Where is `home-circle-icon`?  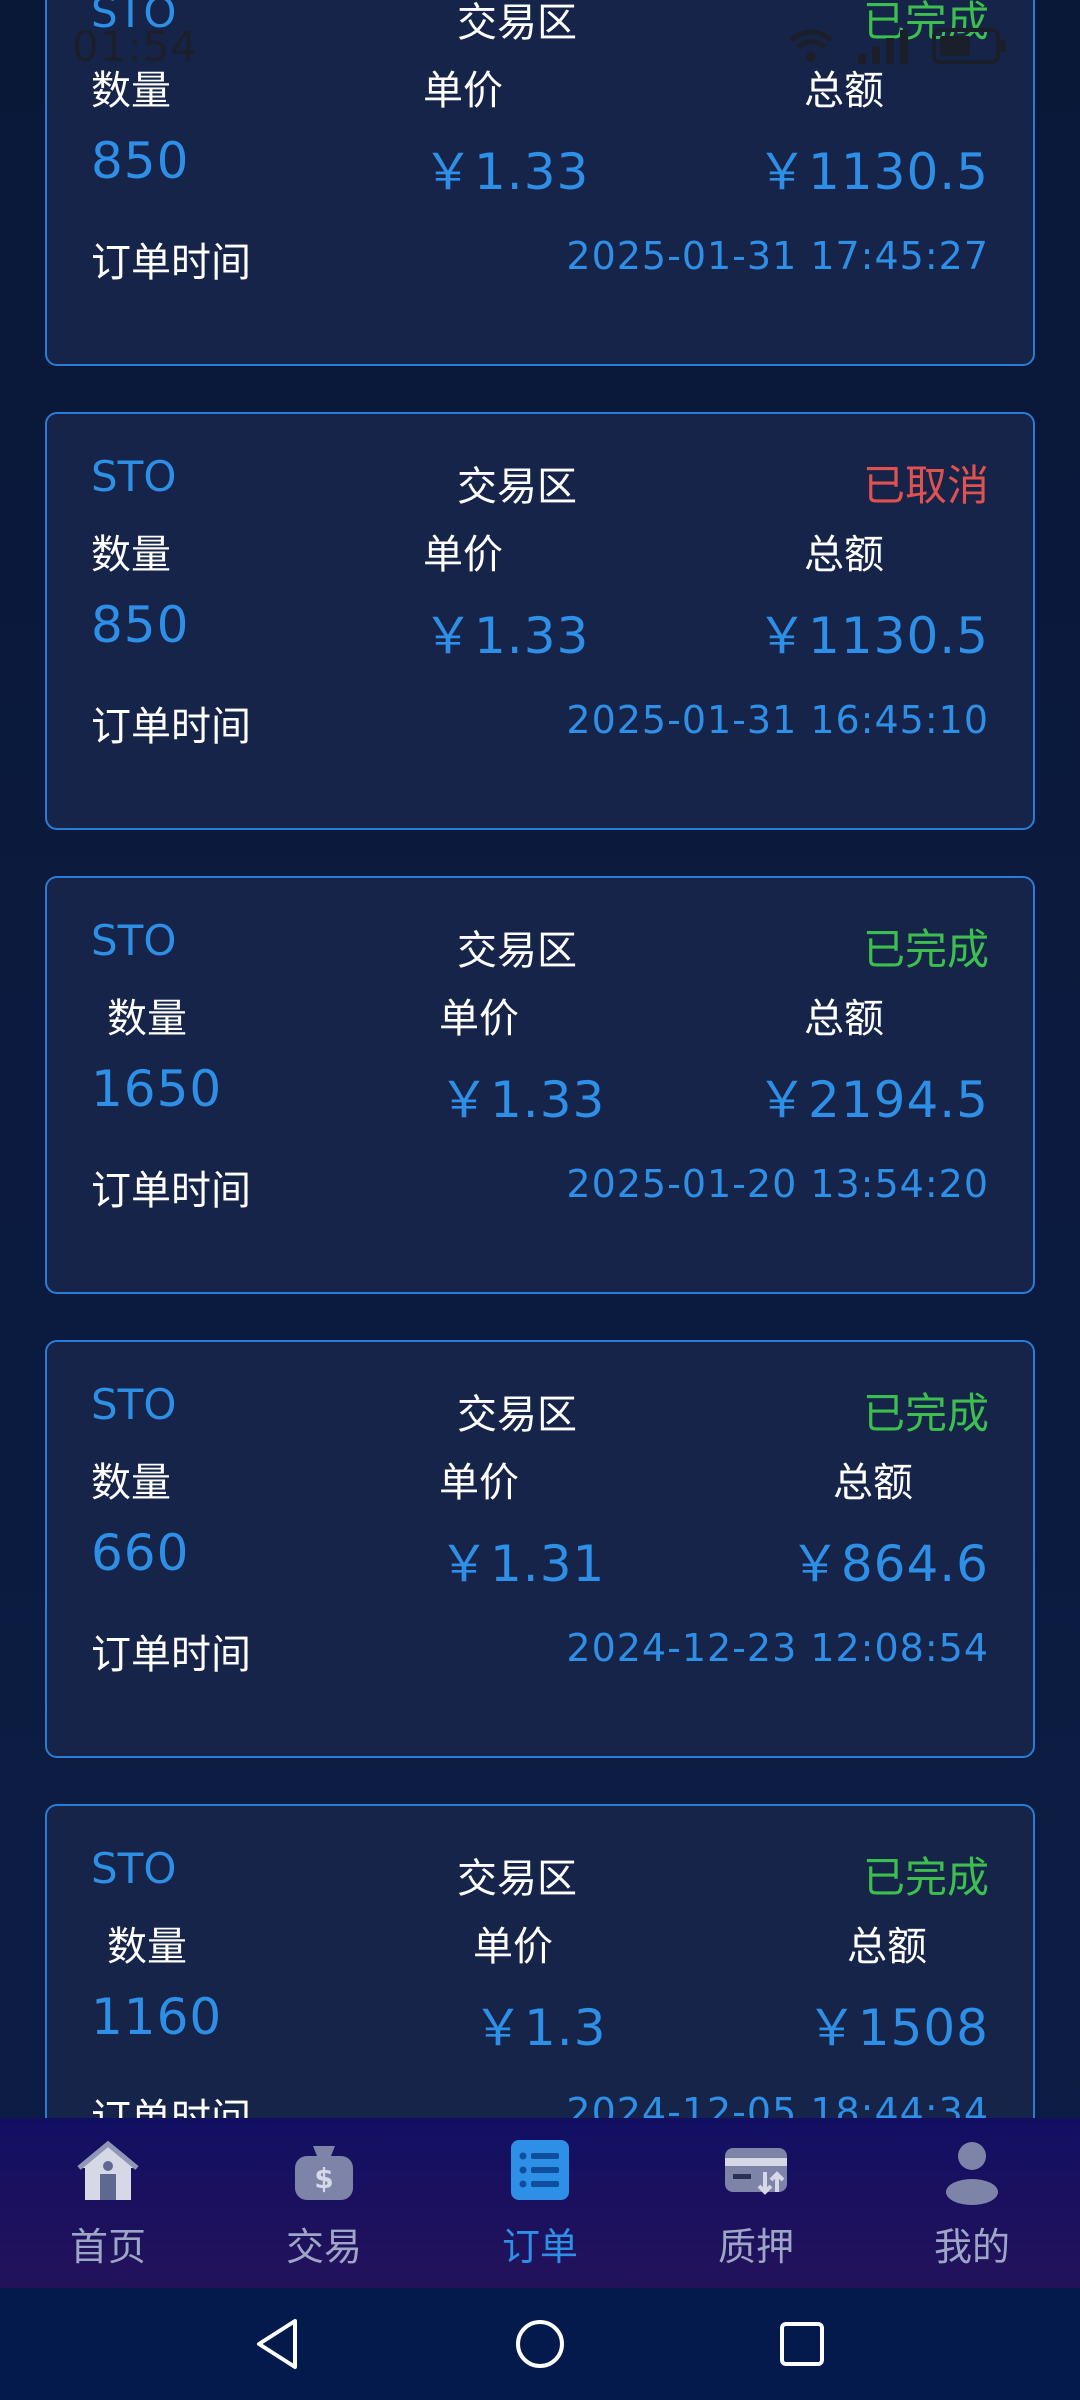 home-circle-icon is located at coordinates (540, 2344).